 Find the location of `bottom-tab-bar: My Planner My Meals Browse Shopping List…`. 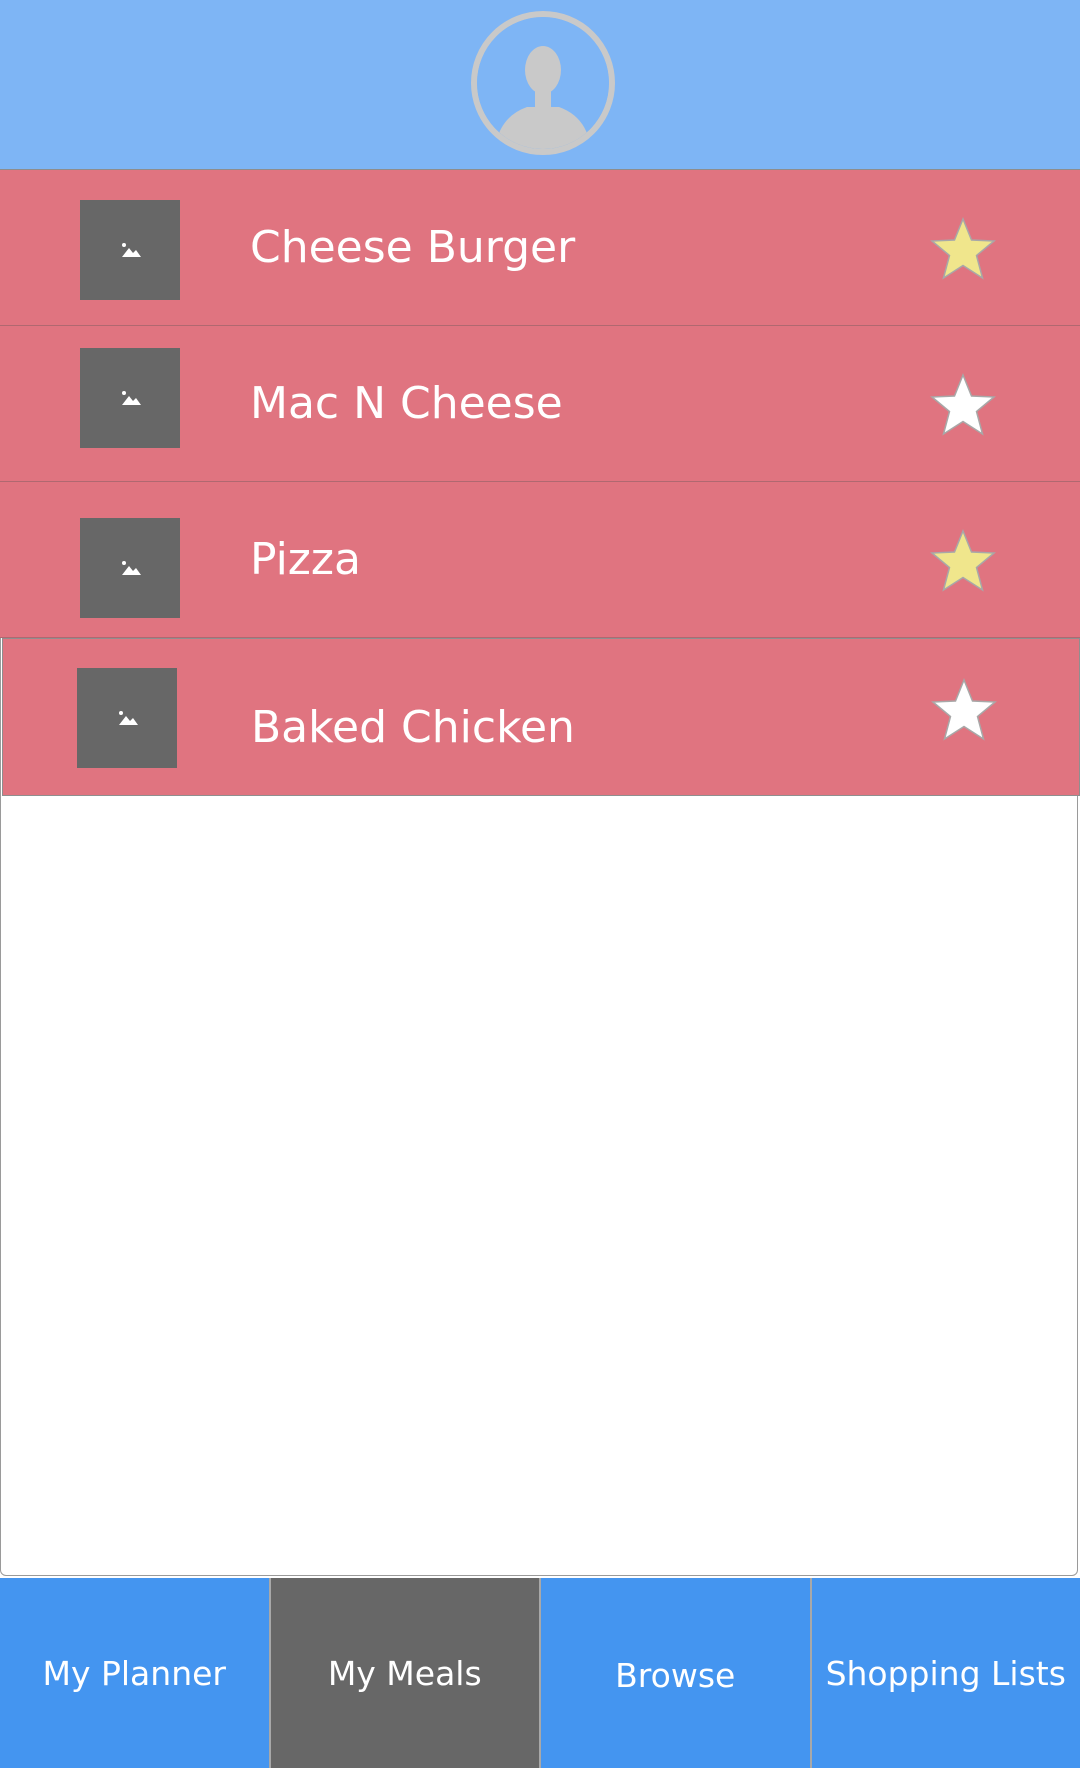

bottom-tab-bar: My Planner My Meals Browse Shopping List… is located at coordinates (540, 1673).